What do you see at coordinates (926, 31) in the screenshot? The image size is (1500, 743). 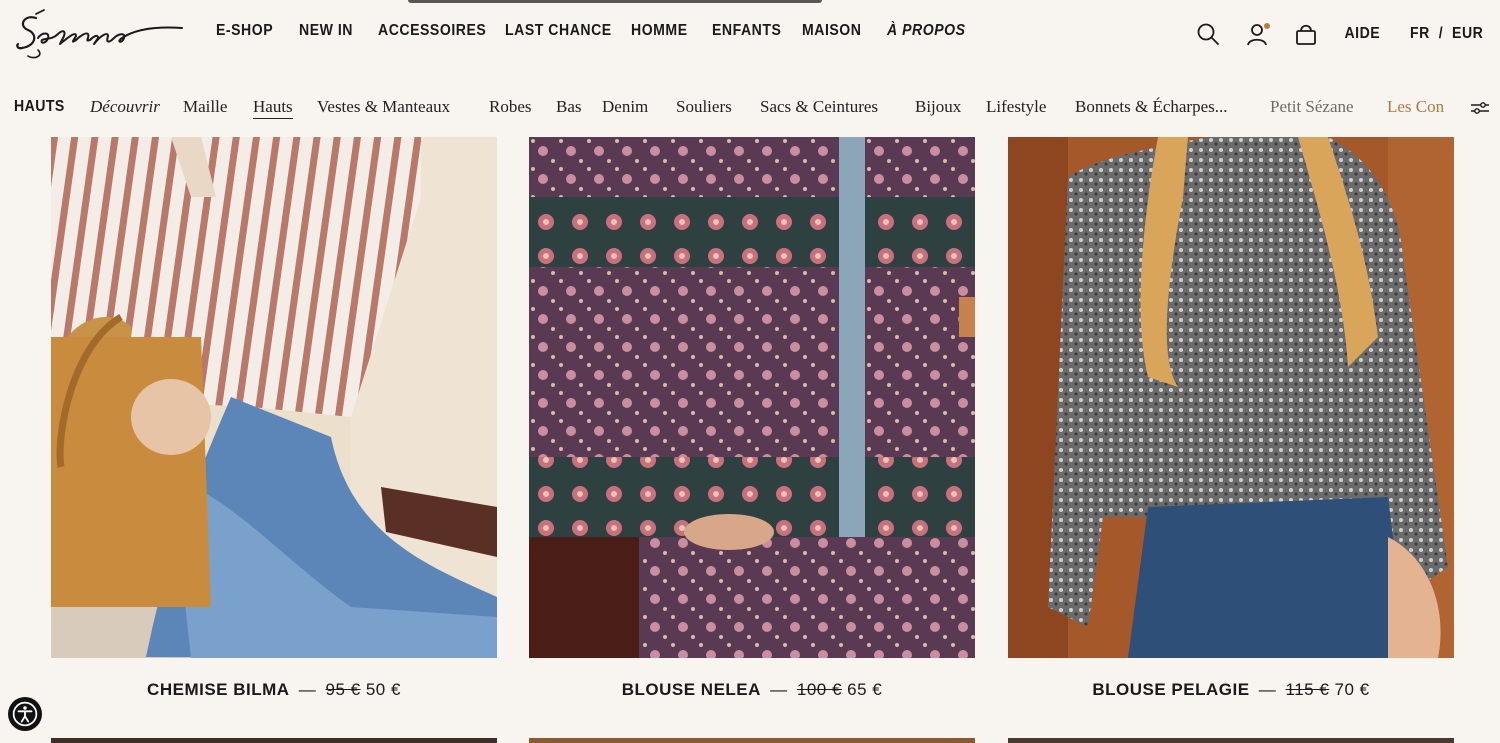 I see `nav-a-propos: À PROPOS` at bounding box center [926, 31].